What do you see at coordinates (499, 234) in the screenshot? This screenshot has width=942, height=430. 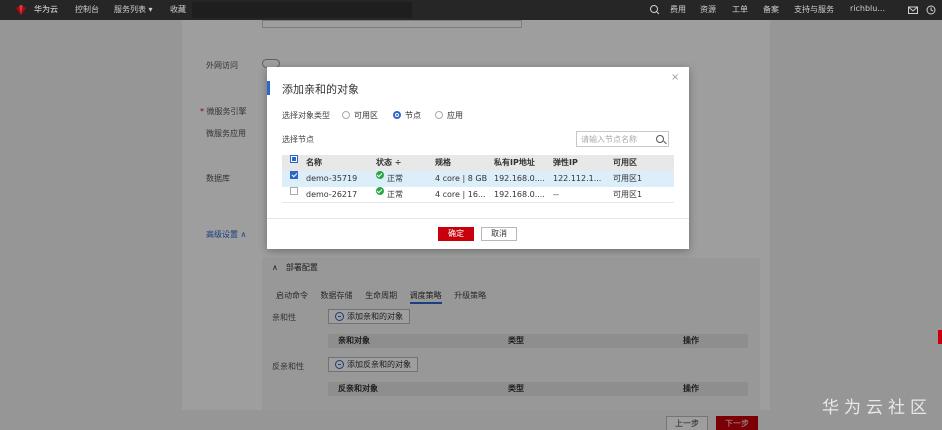 I see `cancel-button: 取消` at bounding box center [499, 234].